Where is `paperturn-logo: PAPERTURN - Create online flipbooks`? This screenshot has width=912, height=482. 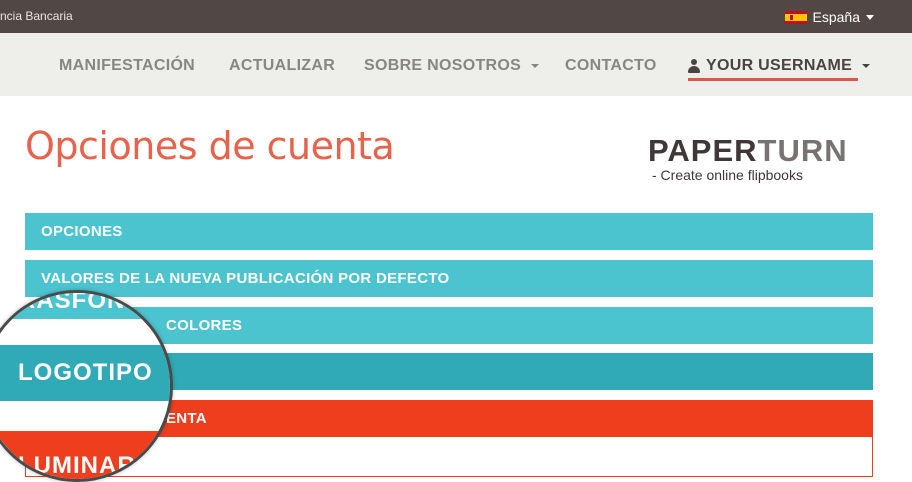 paperturn-logo: PAPERTURN - Create online flipbooks is located at coordinates (755, 159).